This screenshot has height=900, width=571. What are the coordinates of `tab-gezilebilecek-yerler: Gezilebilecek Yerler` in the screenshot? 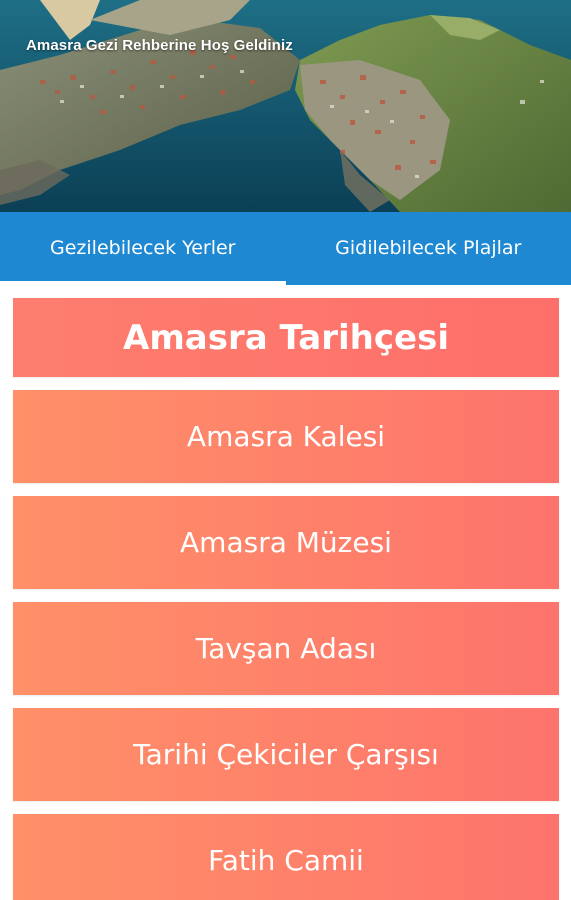 It's located at (143, 248).